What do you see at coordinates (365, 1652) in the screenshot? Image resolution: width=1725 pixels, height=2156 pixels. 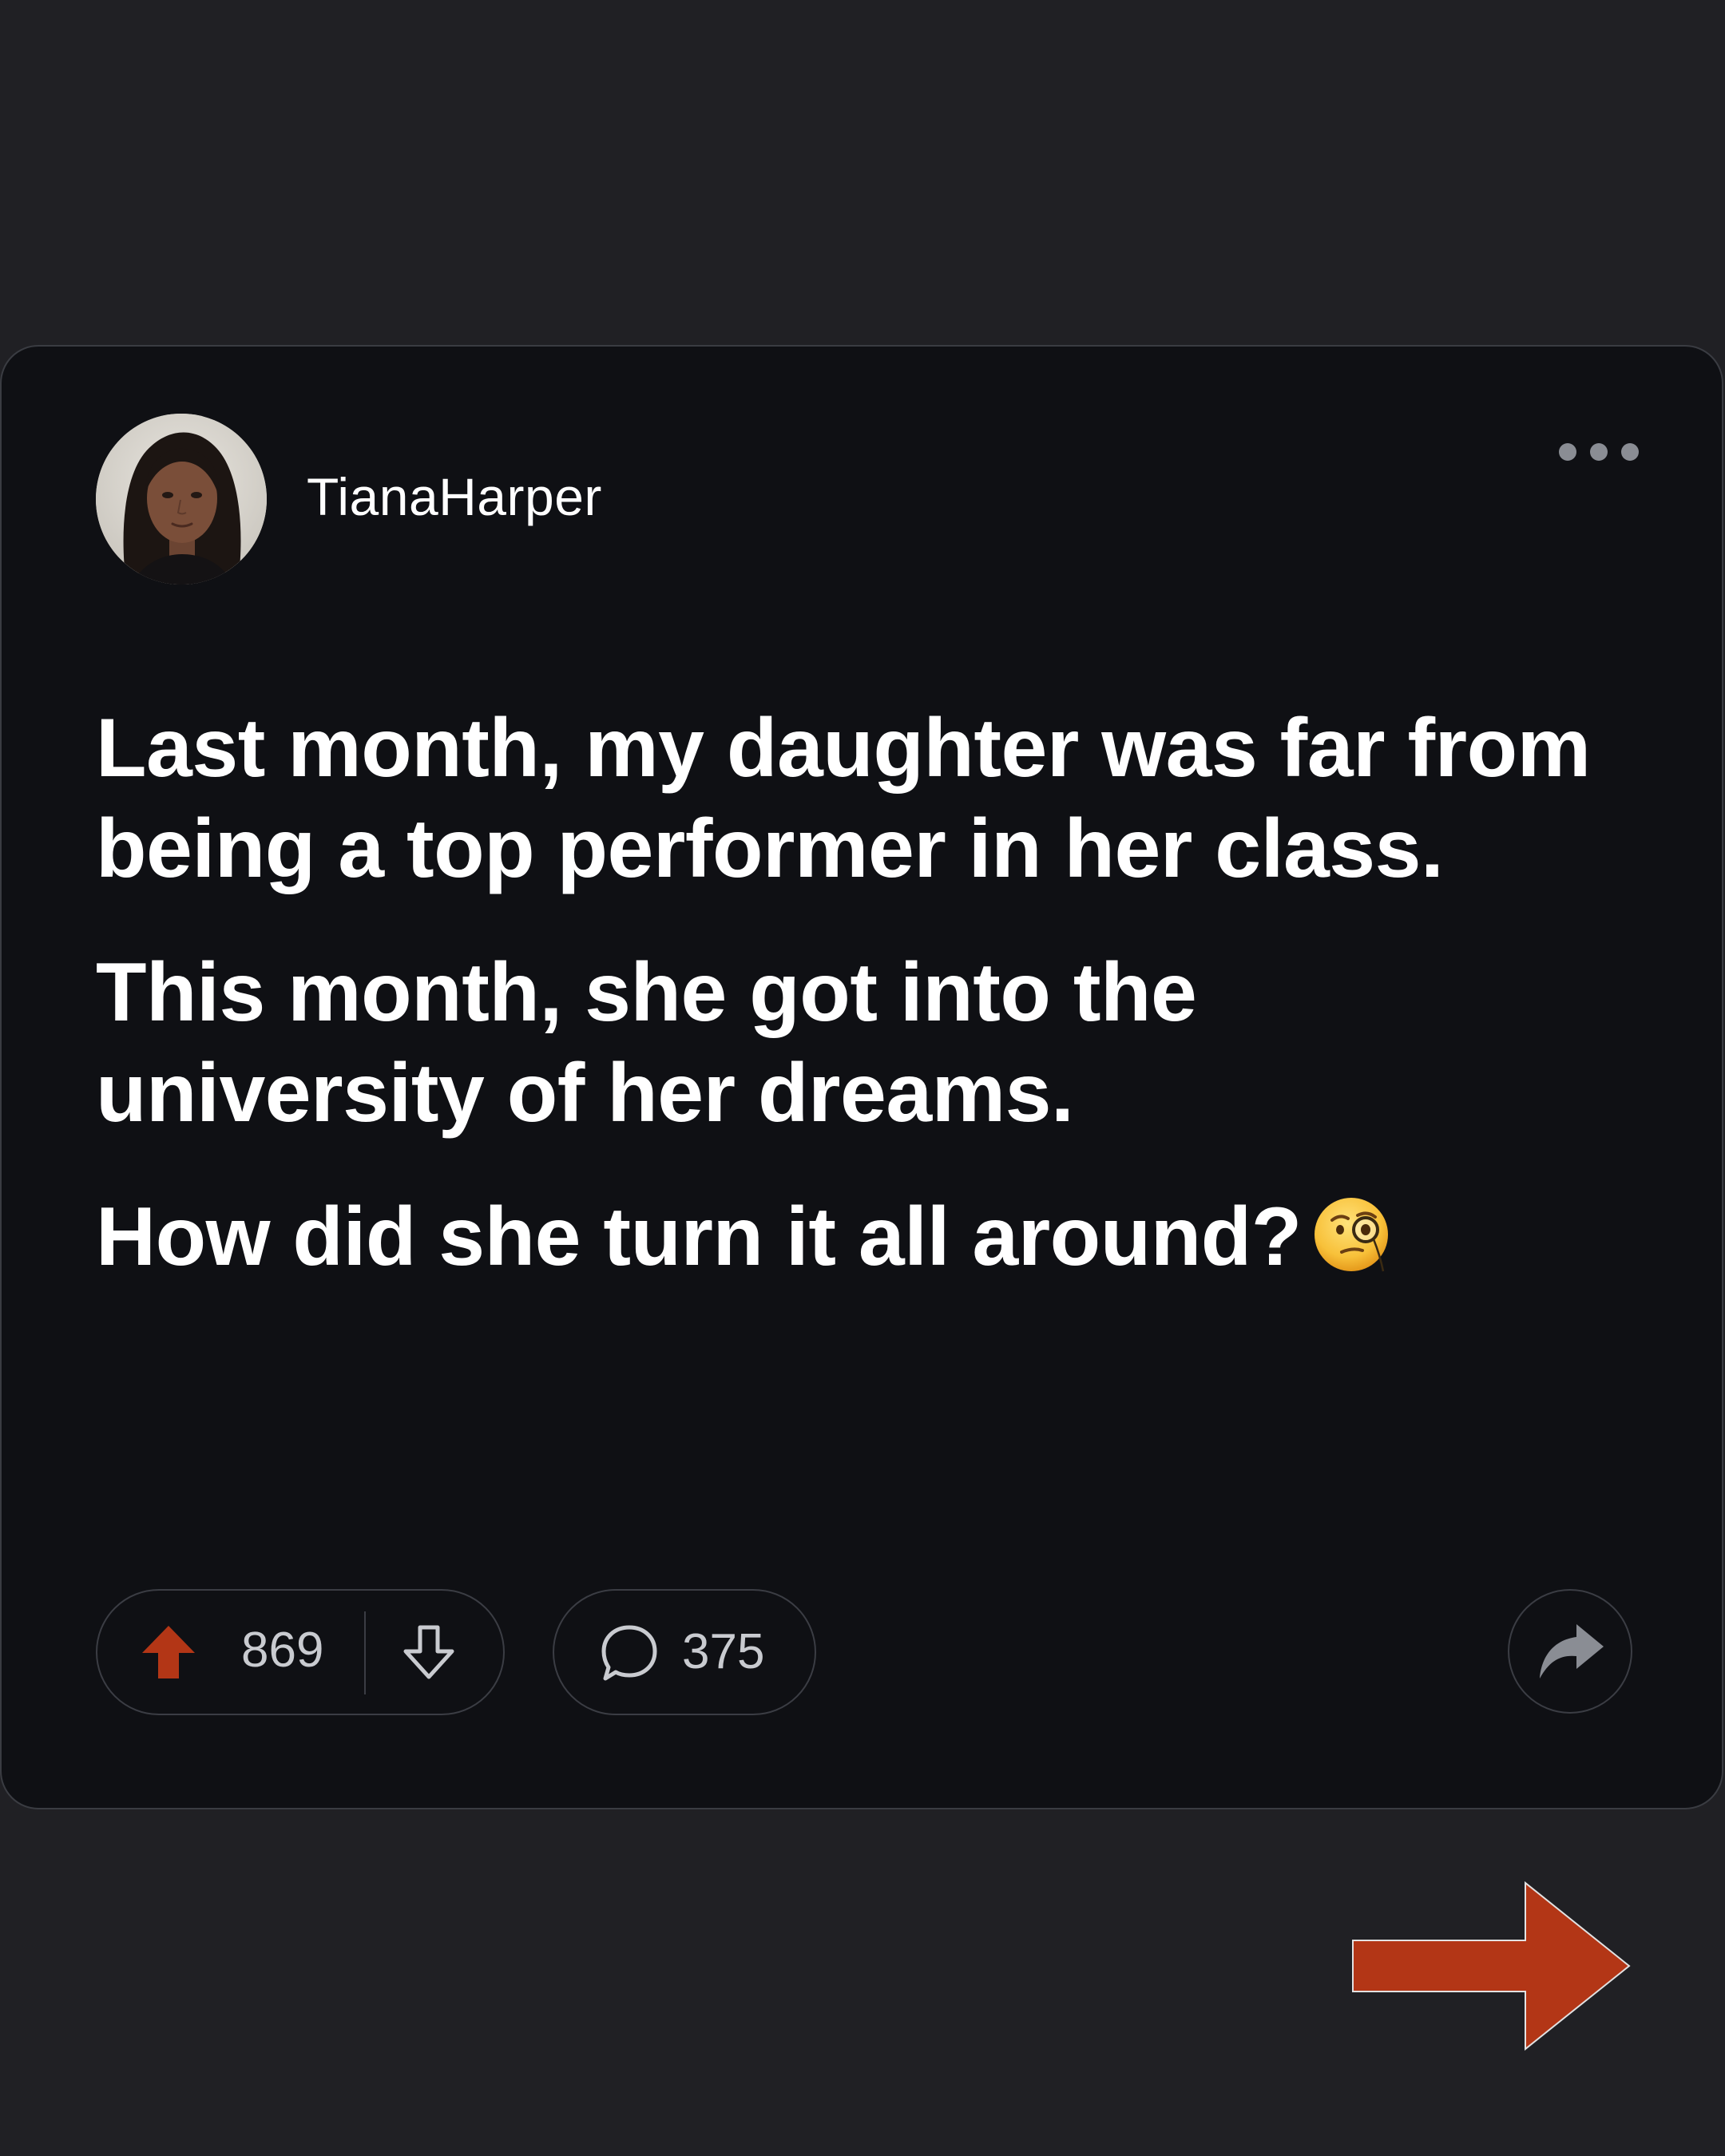 I see `divider` at bounding box center [365, 1652].